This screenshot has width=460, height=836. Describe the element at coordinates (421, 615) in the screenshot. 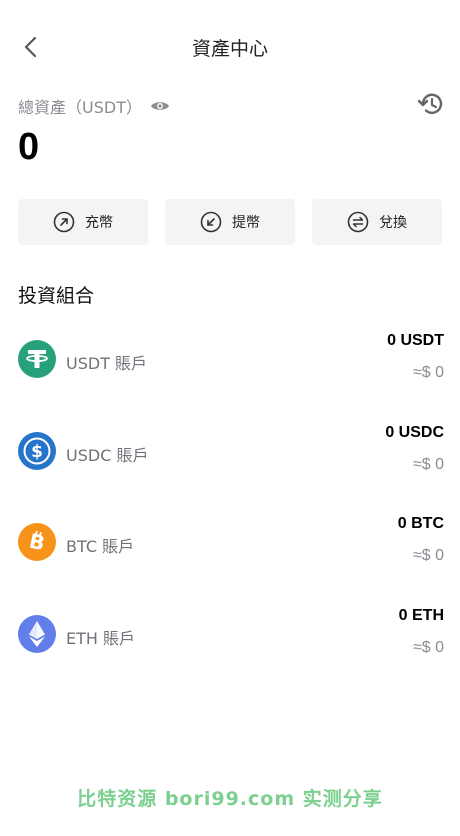

I see `account-amount: 0 ETH` at that location.